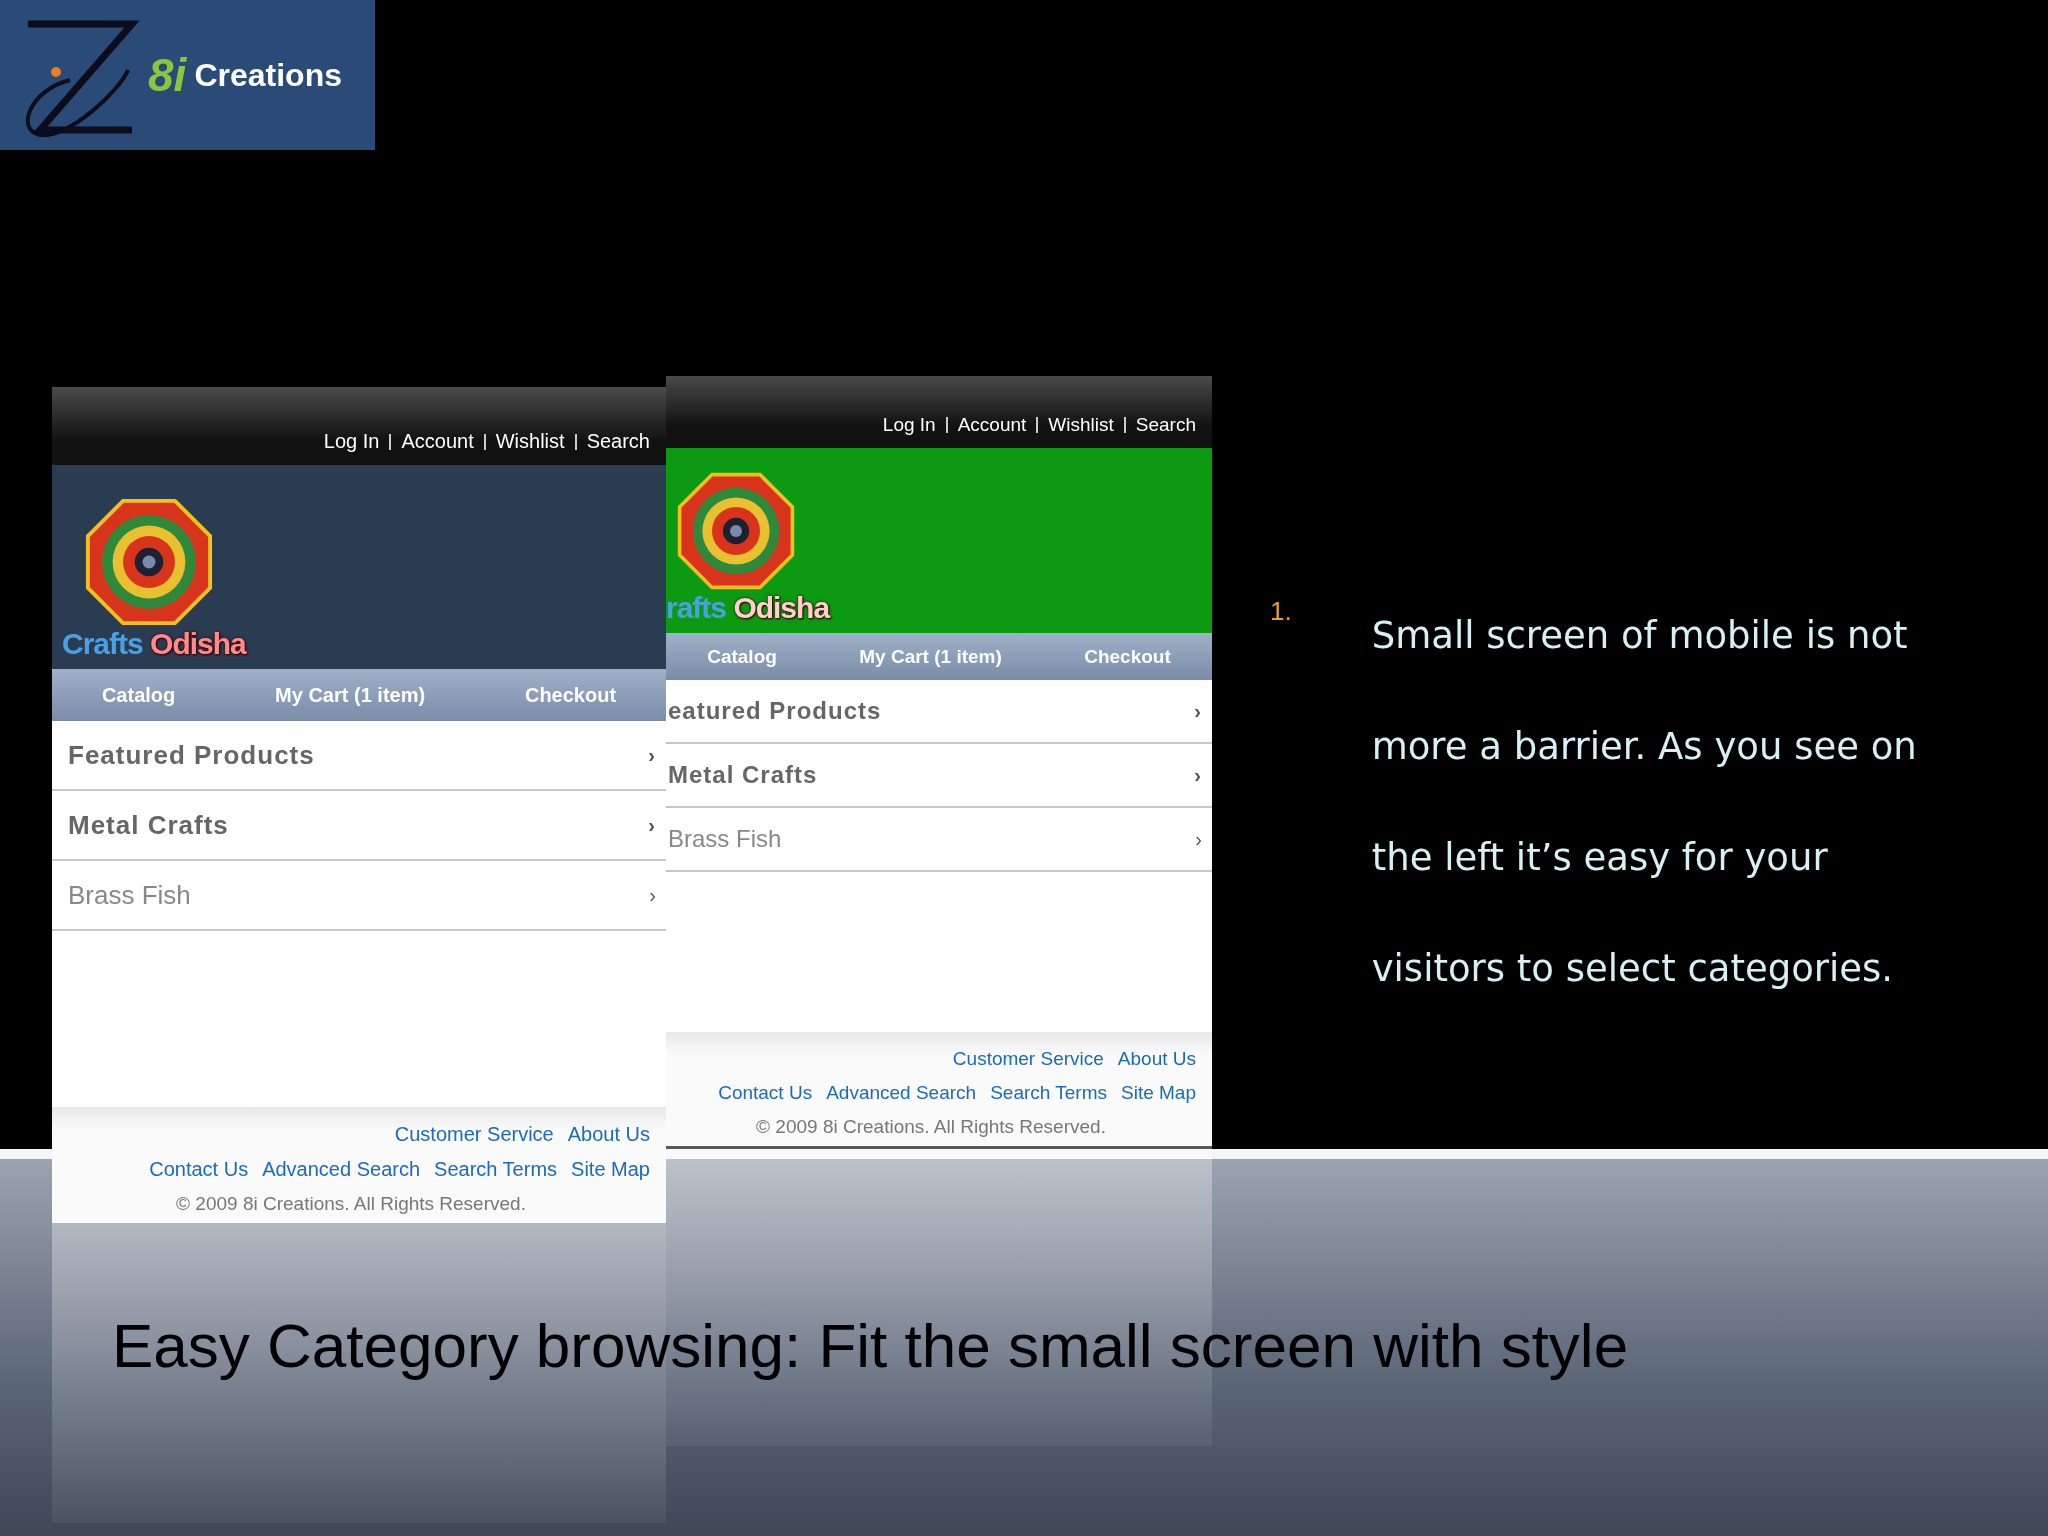  I want to click on bullet-text: Small screen of mobile is not more a barrier. As you see on the left it’s easy for your visitors to select categories., so click(1644, 802).